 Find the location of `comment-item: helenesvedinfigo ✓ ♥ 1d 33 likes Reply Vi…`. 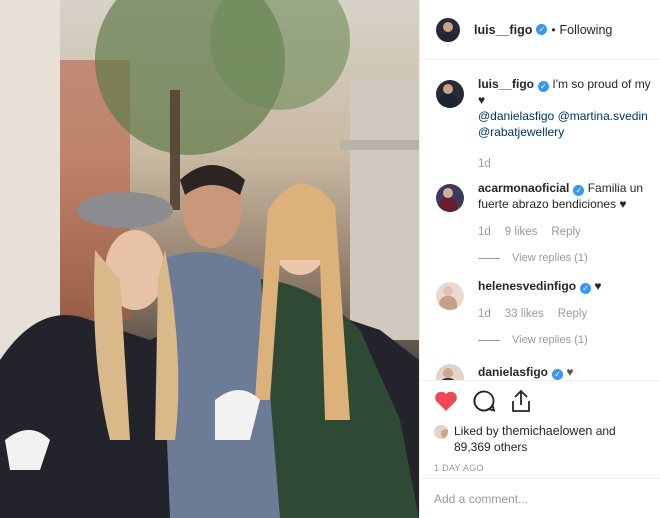

comment-item: helenesvedinfigo ✓ ♥ 1d 33 likes Reply Vi… is located at coordinates (544, 313).